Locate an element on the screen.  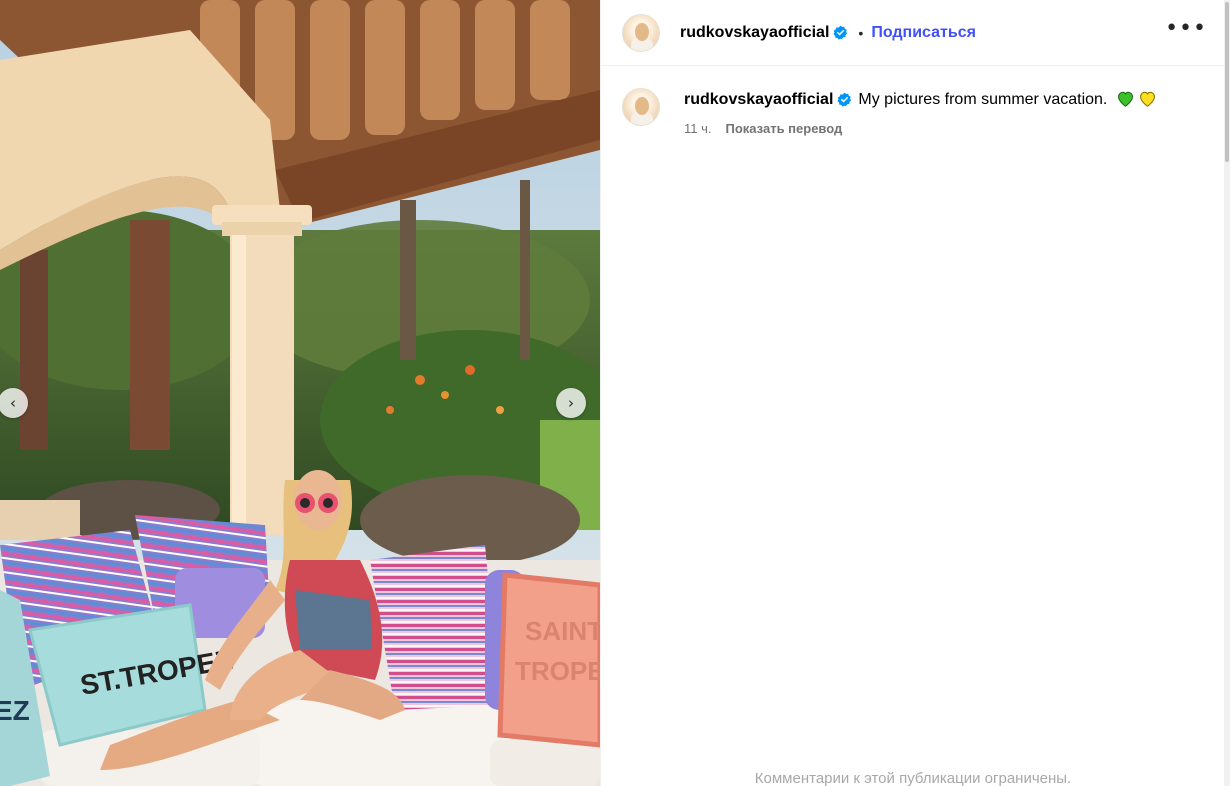
green-heart-icon is located at coordinates (1125, 99).